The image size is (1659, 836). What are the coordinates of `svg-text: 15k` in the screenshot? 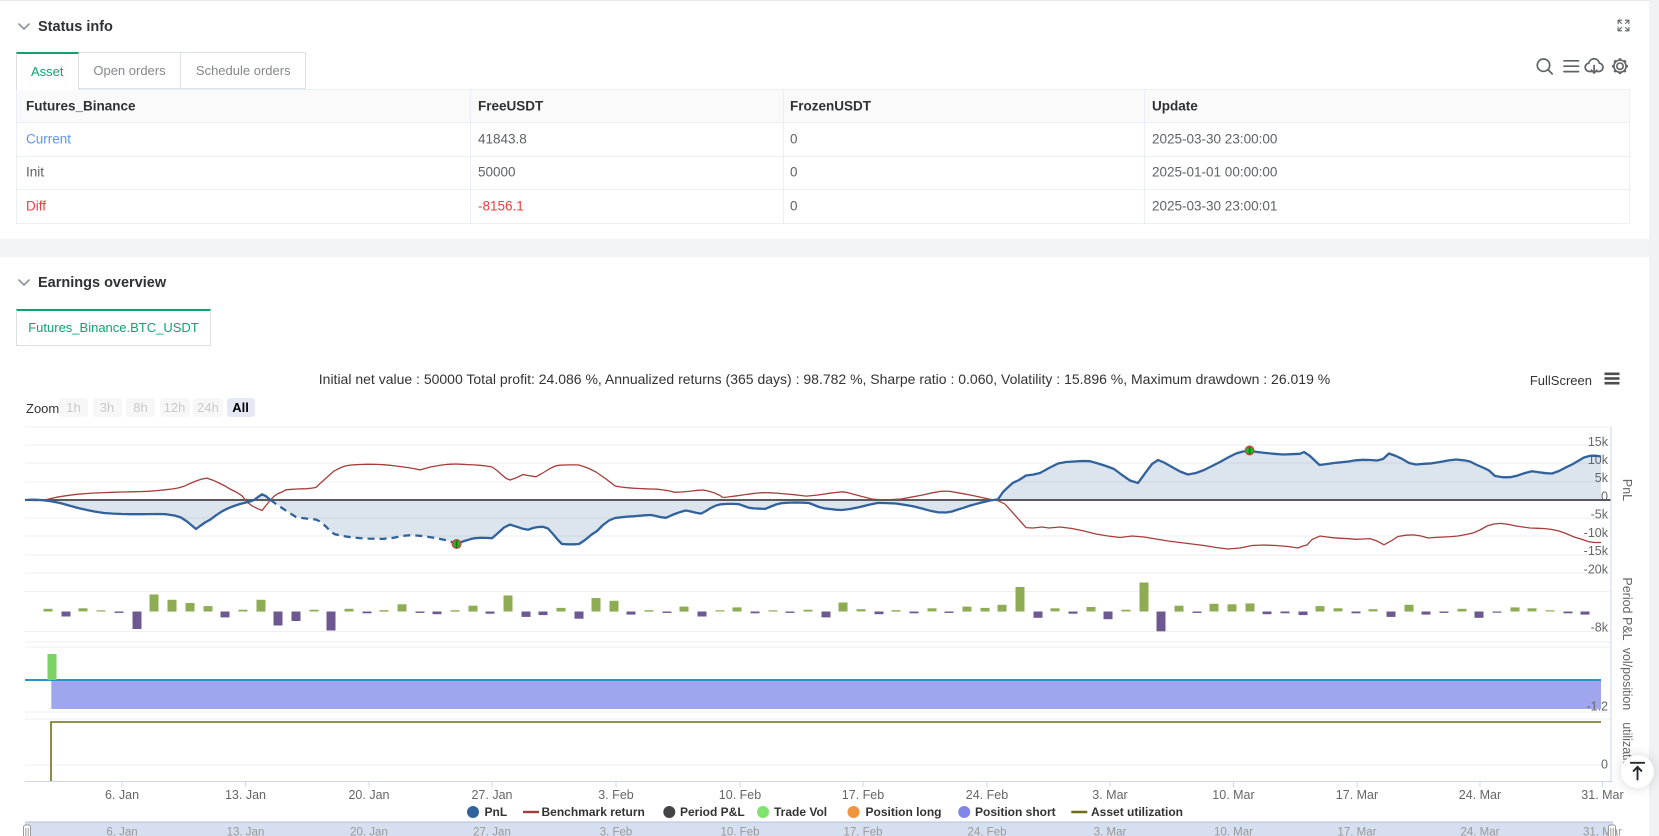 It's located at (1598, 442).